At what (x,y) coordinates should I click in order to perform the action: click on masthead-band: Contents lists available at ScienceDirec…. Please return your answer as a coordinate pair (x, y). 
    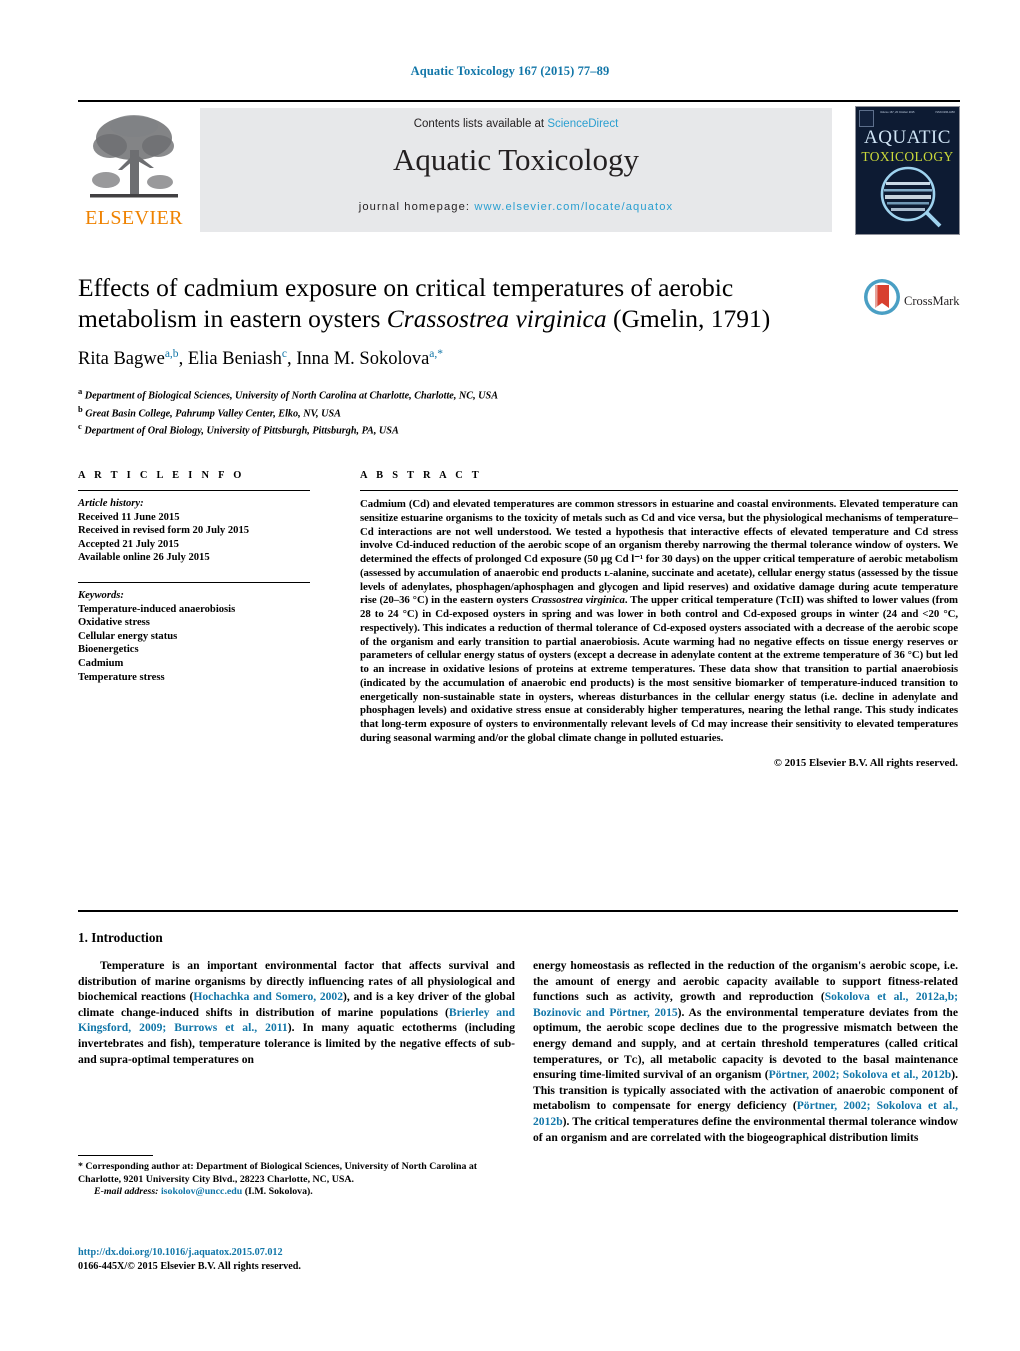
    Looking at the image, I should click on (516, 170).